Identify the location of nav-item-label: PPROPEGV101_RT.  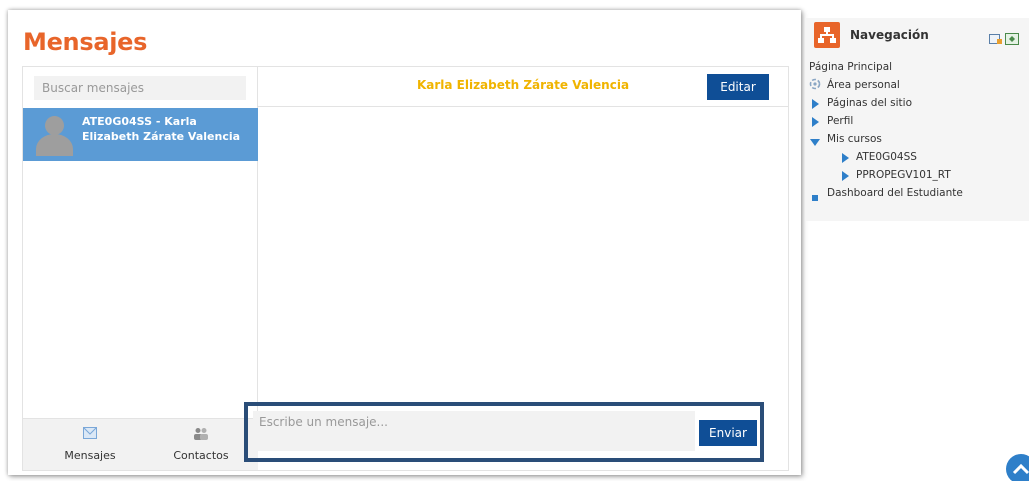
(903, 175).